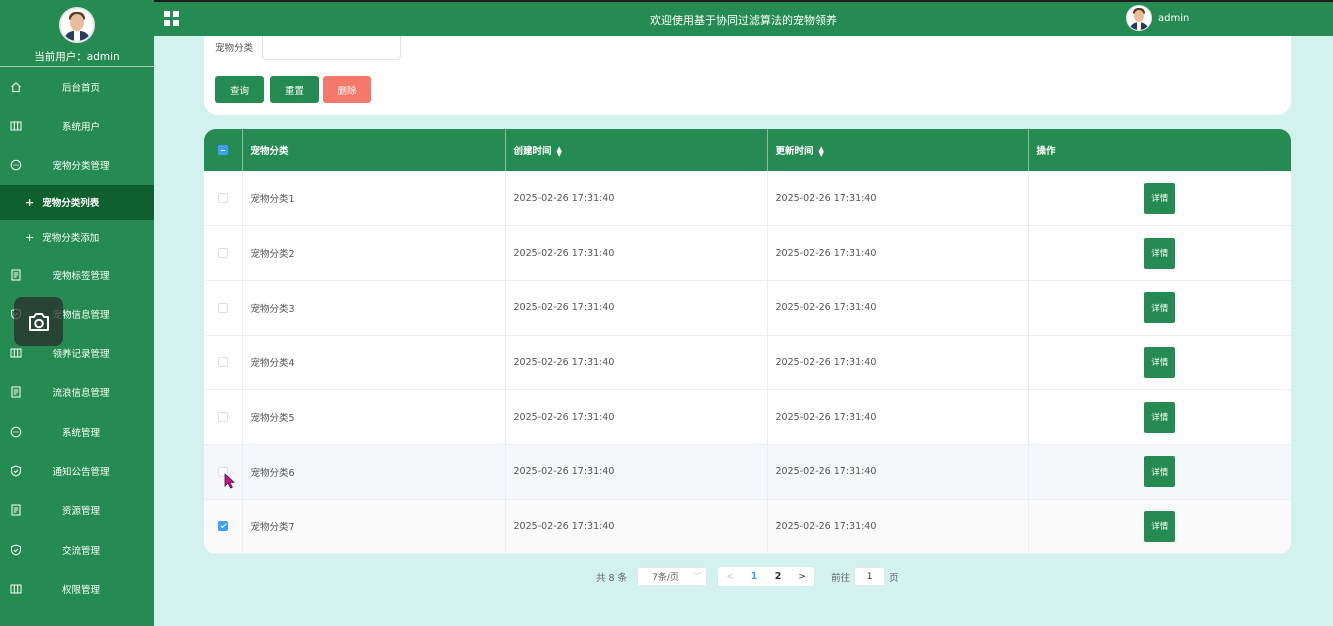 Image resolution: width=1333 pixels, height=626 pixels. Describe the element at coordinates (778, 576) in the screenshot. I see `page-number-2: 2` at that location.